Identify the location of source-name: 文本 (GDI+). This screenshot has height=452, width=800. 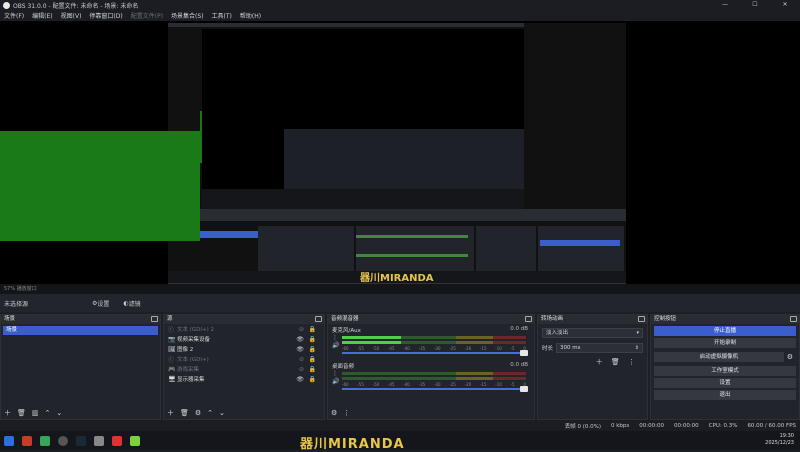
(193, 360).